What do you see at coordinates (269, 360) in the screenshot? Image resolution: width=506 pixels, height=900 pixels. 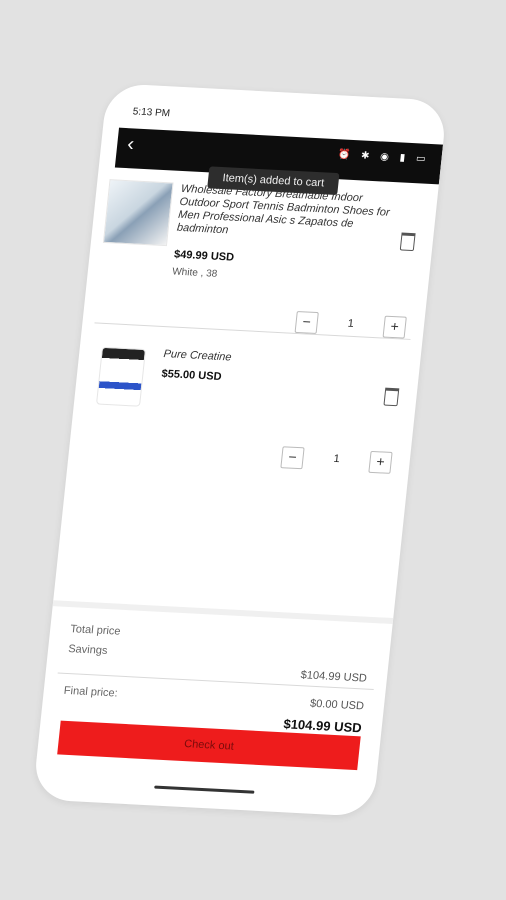 I see `item-title: Pure Creatine` at bounding box center [269, 360].